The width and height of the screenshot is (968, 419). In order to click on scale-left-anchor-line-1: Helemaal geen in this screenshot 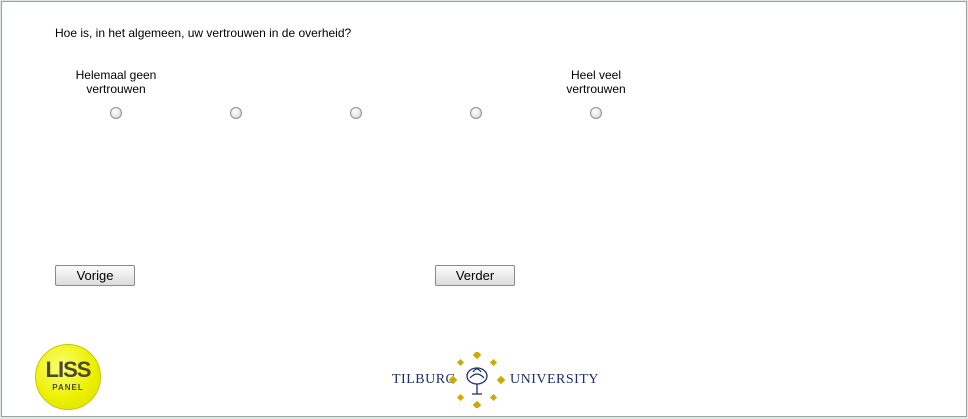, I will do `click(116, 75)`.